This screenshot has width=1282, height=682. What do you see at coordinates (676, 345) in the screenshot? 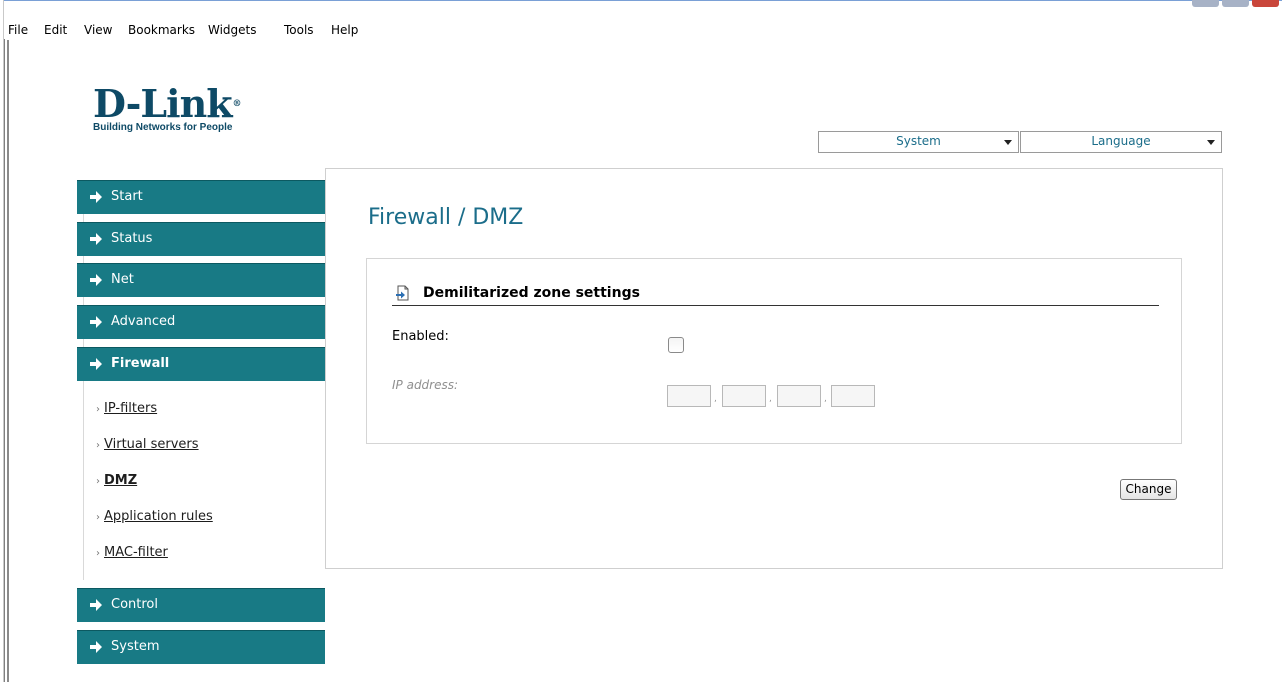
I see `enabled-checkbox` at bounding box center [676, 345].